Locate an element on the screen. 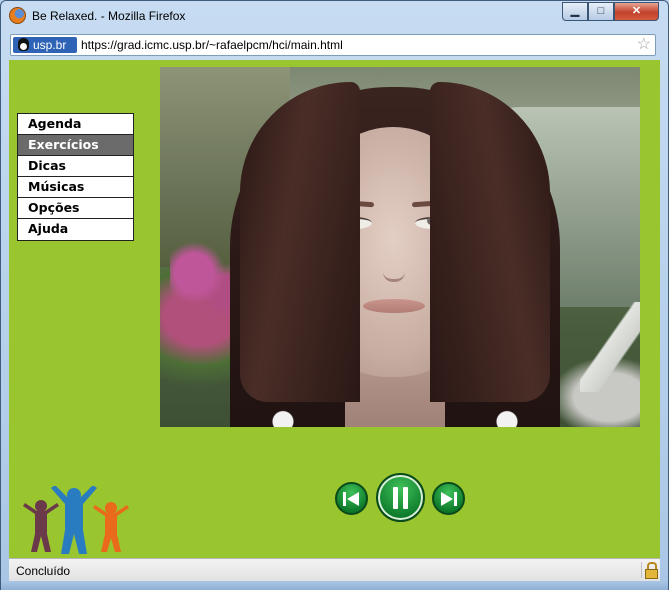  menu-item-agenda: Agenda is located at coordinates (75, 124).